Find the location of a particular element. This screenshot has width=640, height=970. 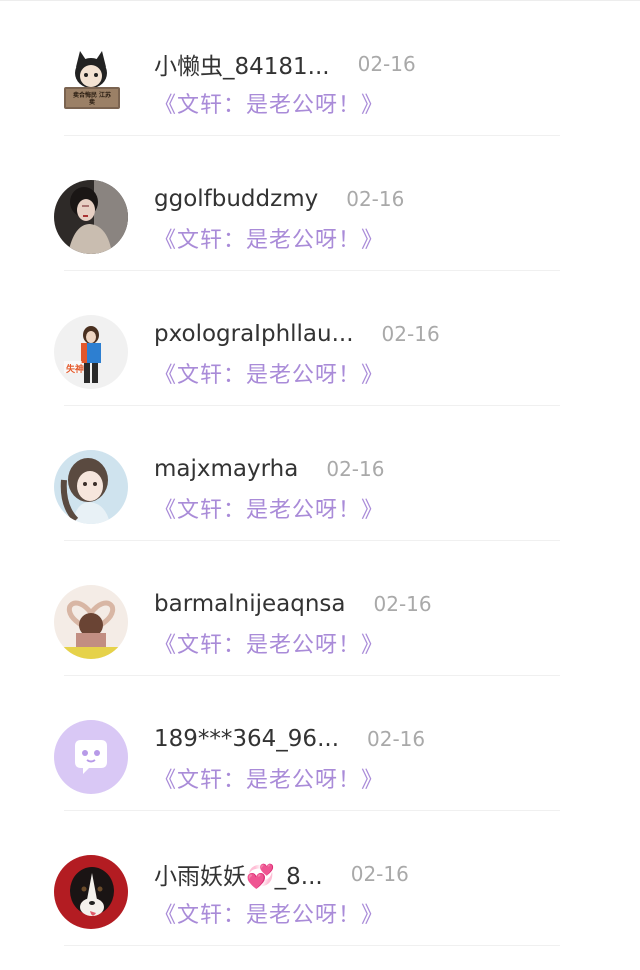

comment-item: barmalnijeaqnsa 02-16 《文轩：是老公呀！》 is located at coordinates (320, 608).